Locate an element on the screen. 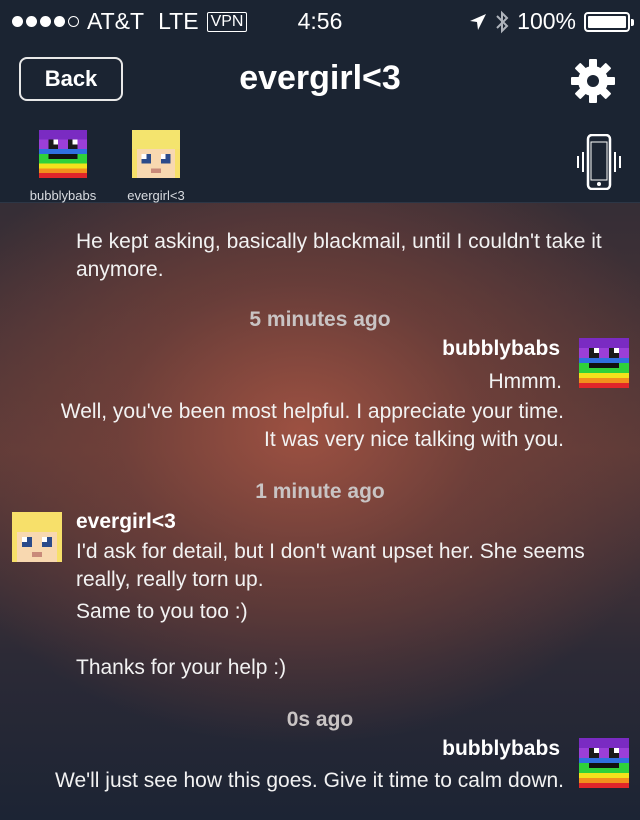 This screenshot has width=640, height=820. status-bar: AT&T LTE VPN 4:56 100% is located at coordinates (320, 20).